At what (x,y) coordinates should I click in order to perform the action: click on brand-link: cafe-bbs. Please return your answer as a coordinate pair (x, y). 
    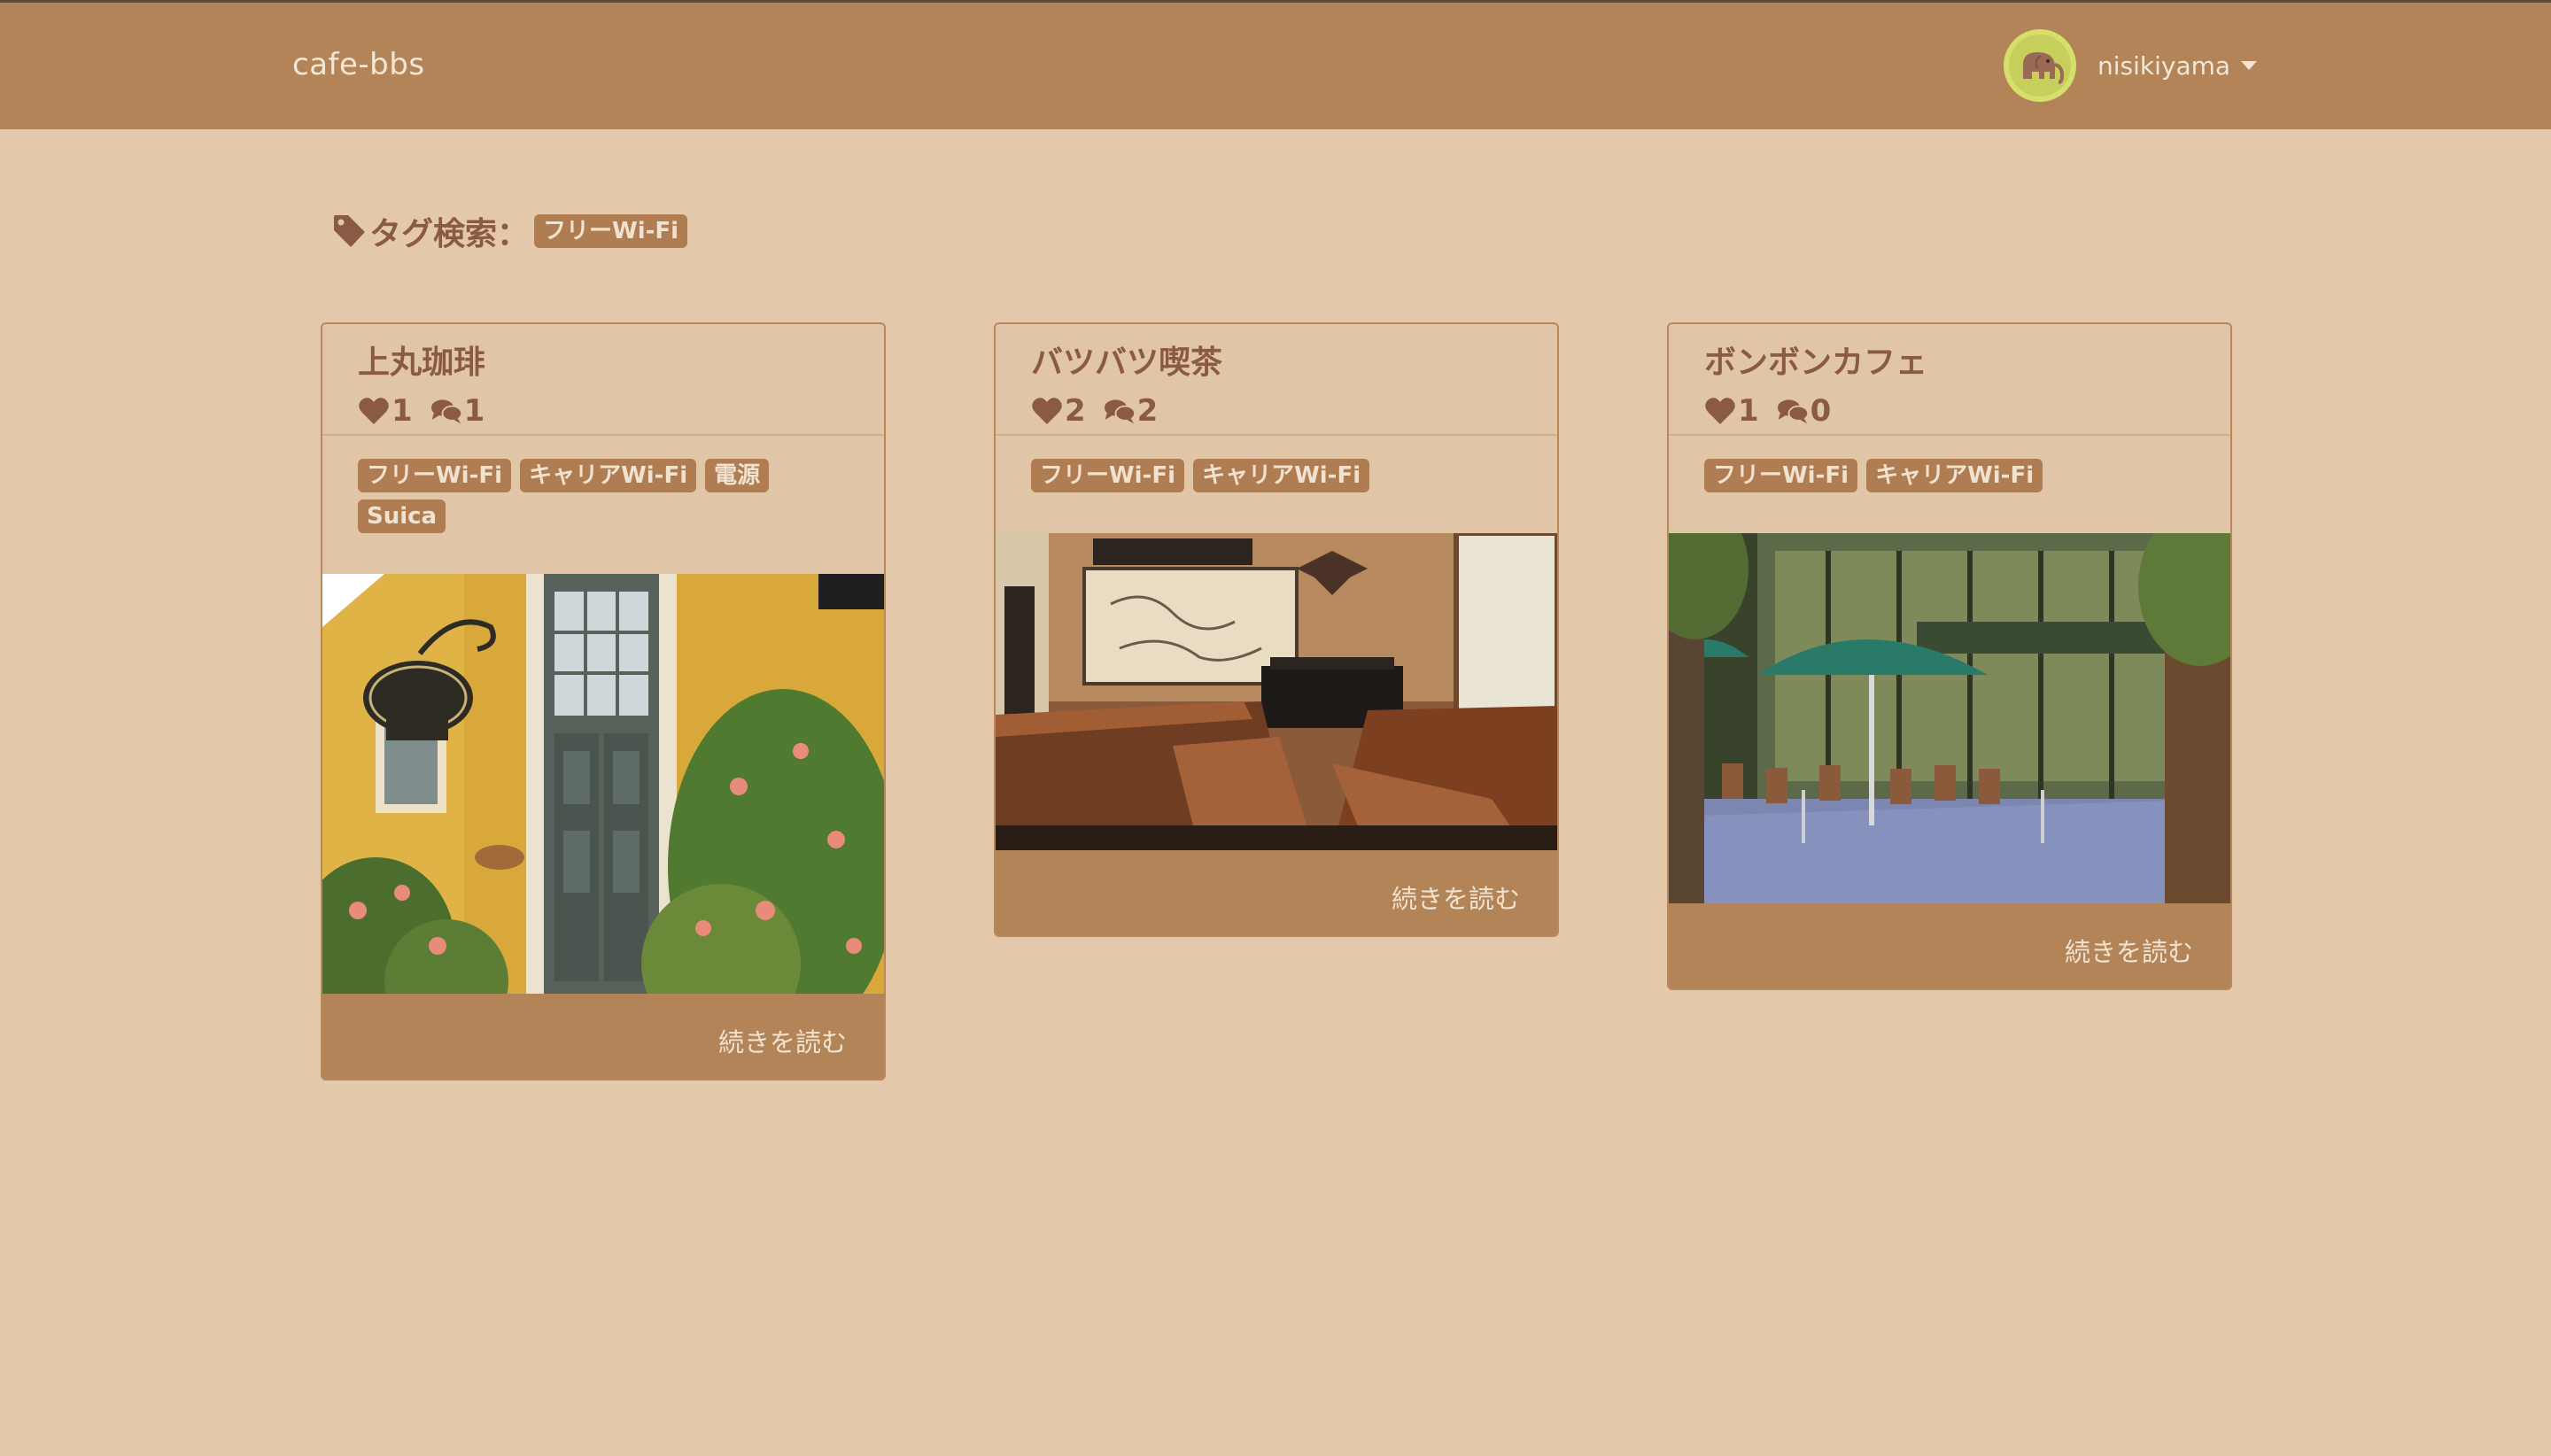
    Looking at the image, I should click on (358, 64).